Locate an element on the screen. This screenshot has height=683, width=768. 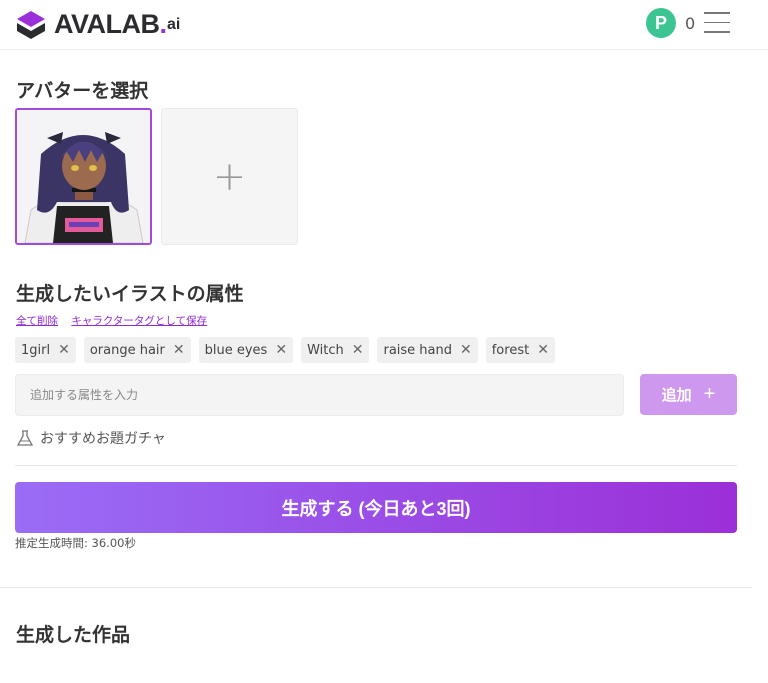
gacha-label: おすすめお題ガチャ is located at coordinates (103, 439).